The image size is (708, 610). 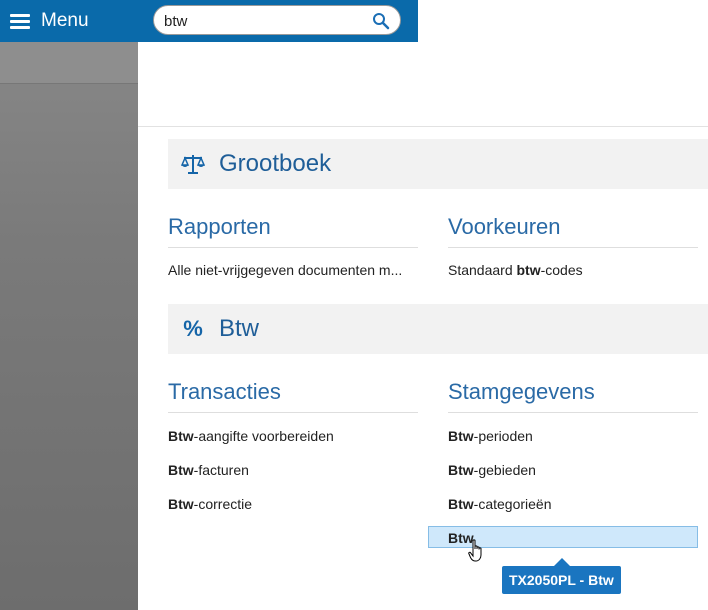 I want to click on column-title-rapporten: Rapporten, so click(x=293, y=231).